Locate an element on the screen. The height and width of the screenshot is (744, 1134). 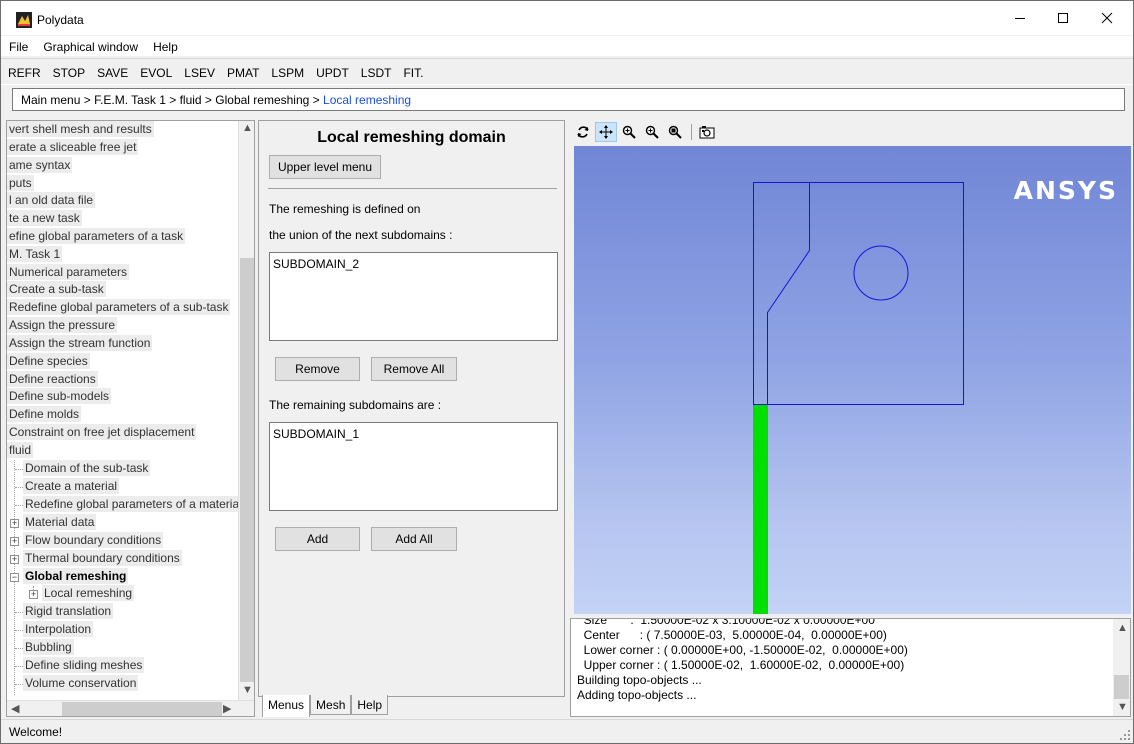
console-scrollbar: ▲ ▼ is located at coordinates (1121, 667).